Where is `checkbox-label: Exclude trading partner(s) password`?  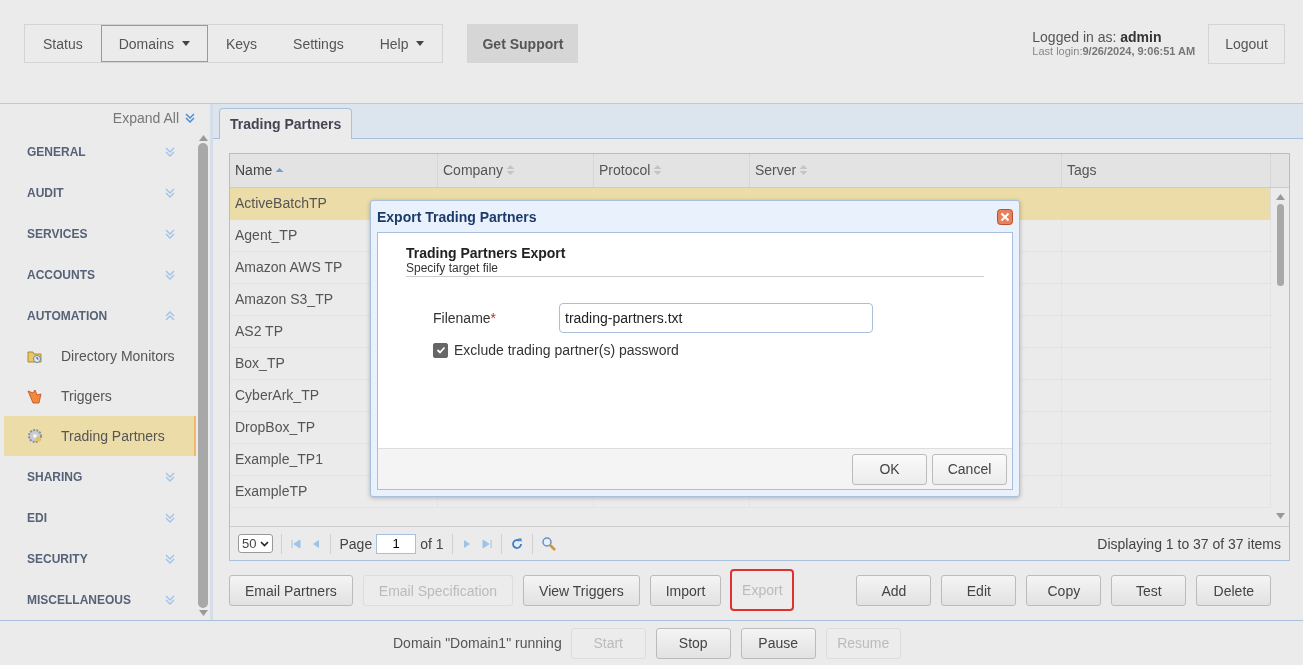
checkbox-label: Exclude trading partner(s) password is located at coordinates (566, 350).